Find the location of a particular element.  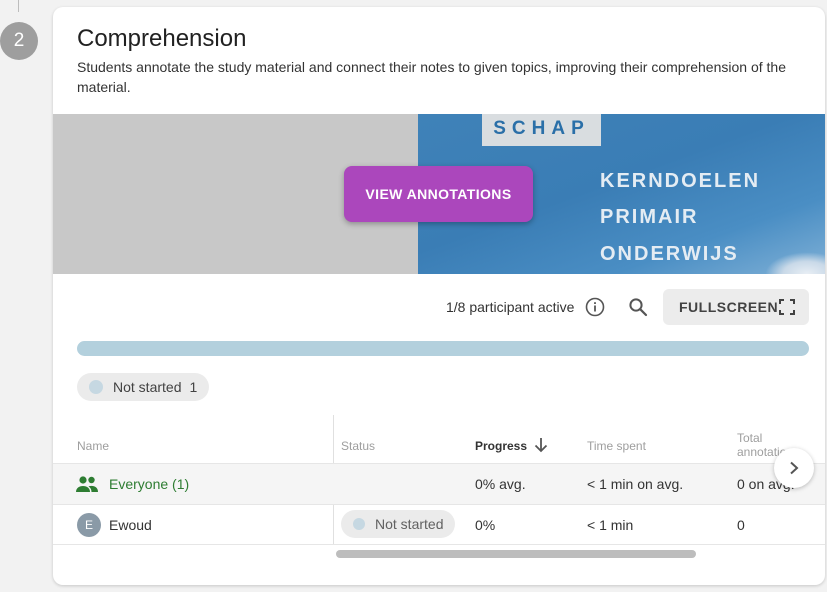

status-badge-label: Not started is located at coordinates (409, 524).